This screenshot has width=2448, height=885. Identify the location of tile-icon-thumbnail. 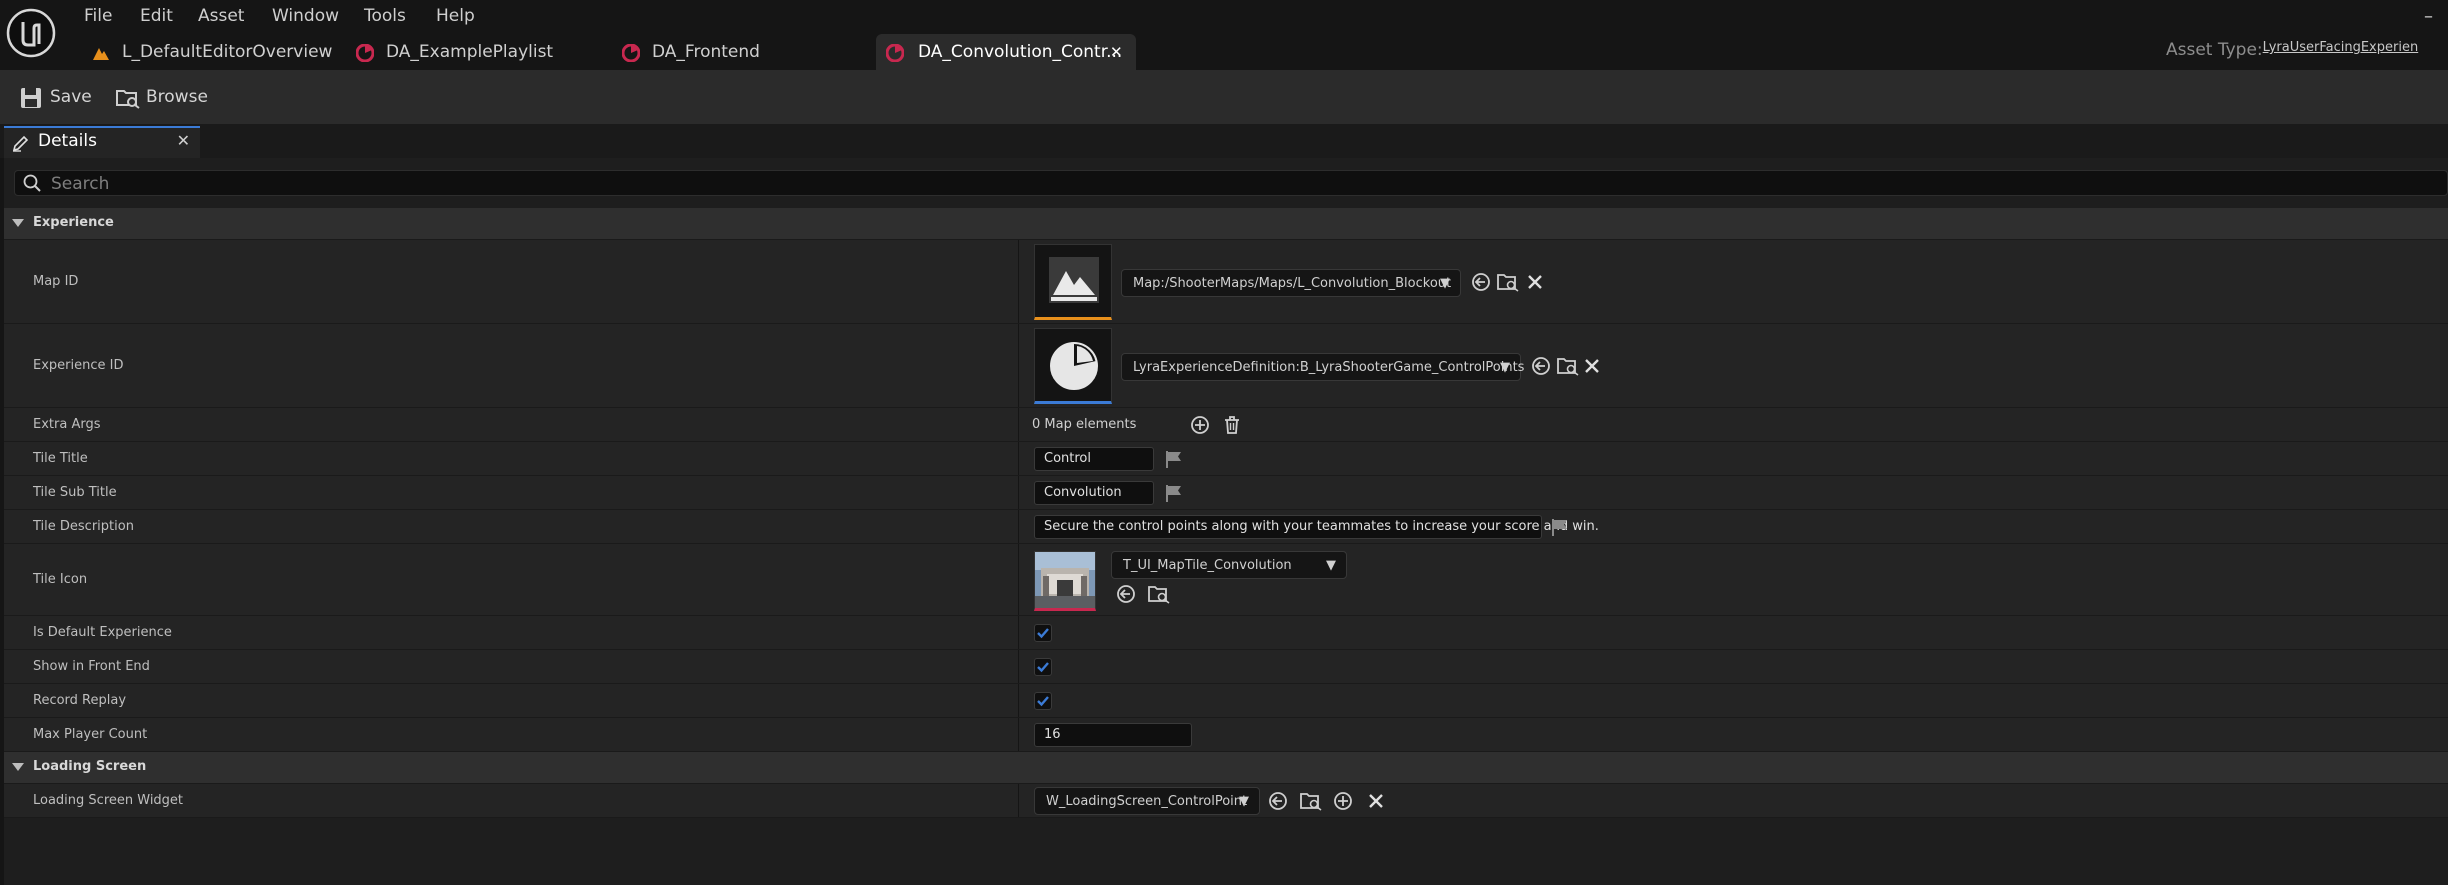
(1065, 581).